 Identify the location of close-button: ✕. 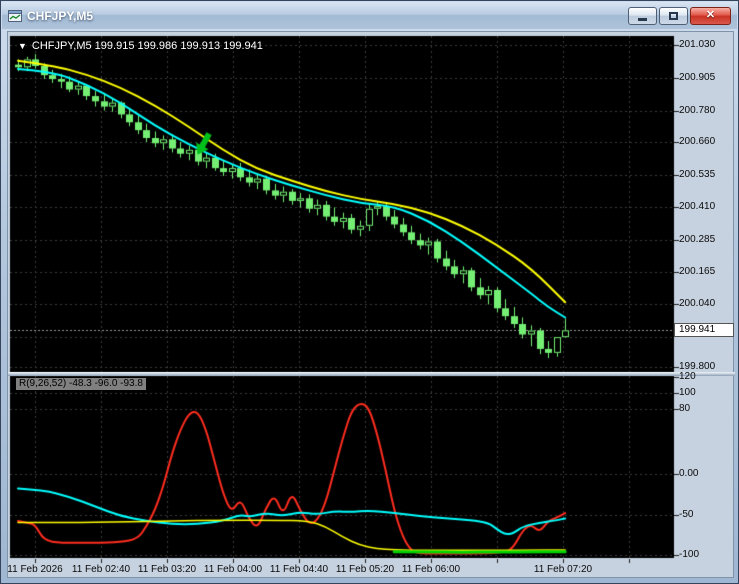
(710, 15).